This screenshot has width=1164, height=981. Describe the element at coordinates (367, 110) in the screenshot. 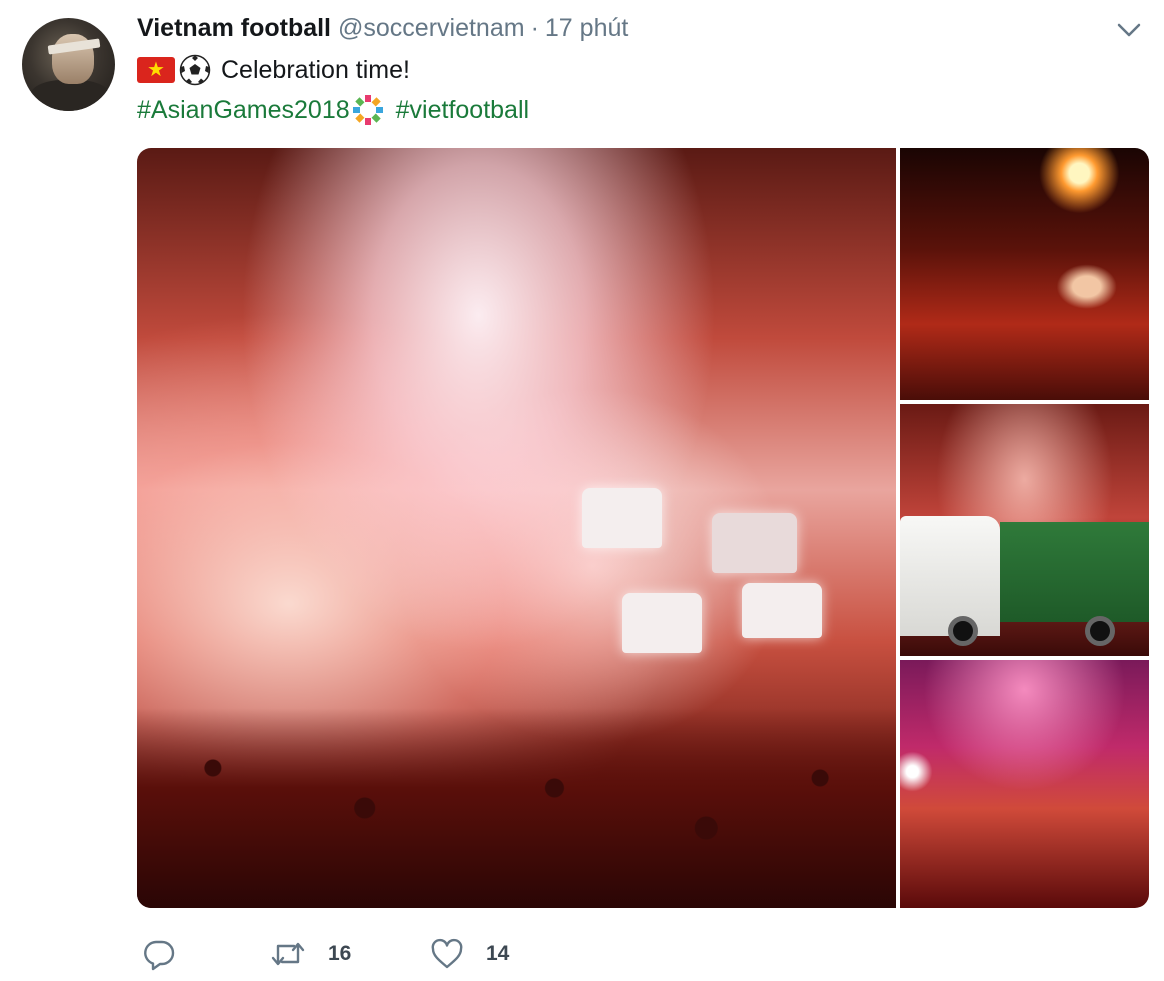

I see `asian-games-emblem-icon` at that location.